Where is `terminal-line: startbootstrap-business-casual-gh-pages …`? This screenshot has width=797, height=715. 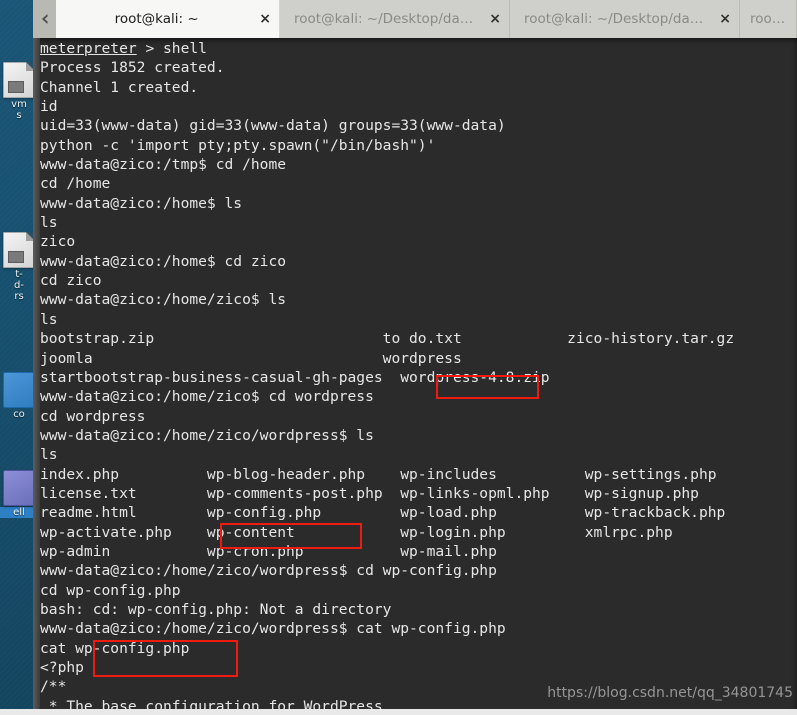 terminal-line: startbootstrap-business-casual-gh-pages … is located at coordinates (295, 377).